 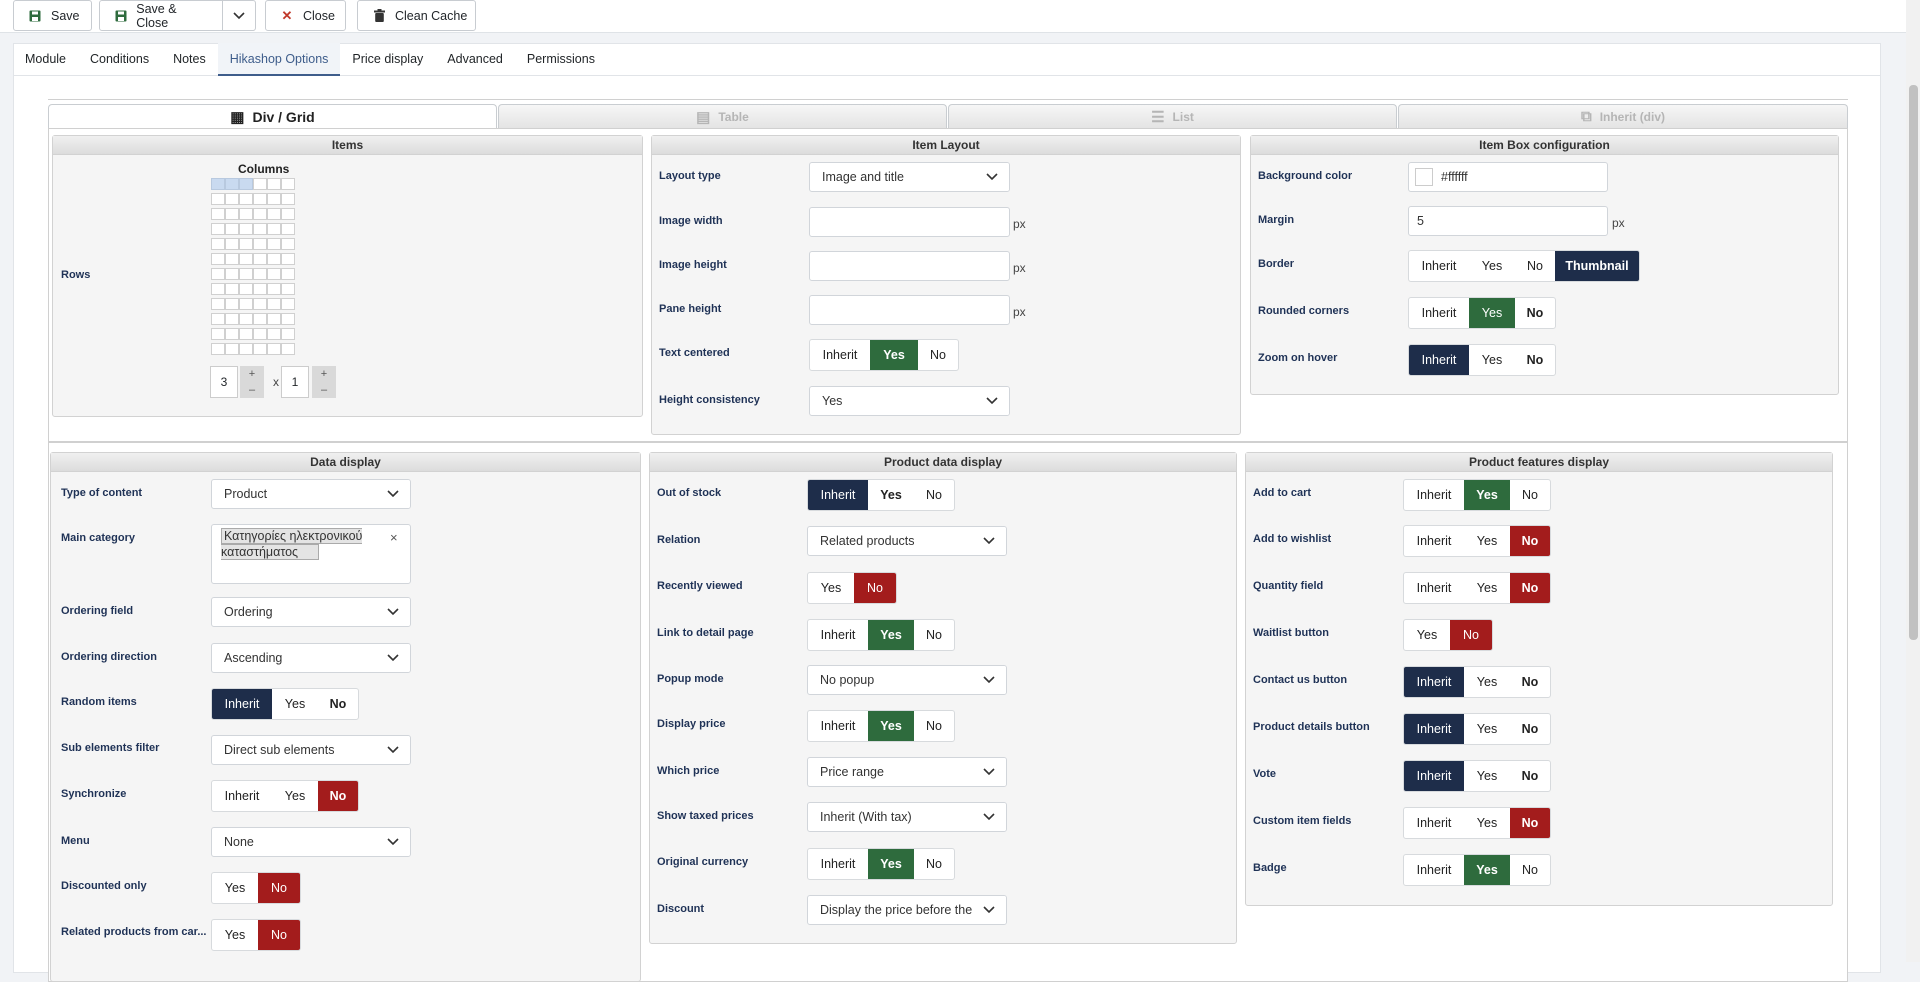 I want to click on tab-permissions: Permissions, so click(x=561, y=59).